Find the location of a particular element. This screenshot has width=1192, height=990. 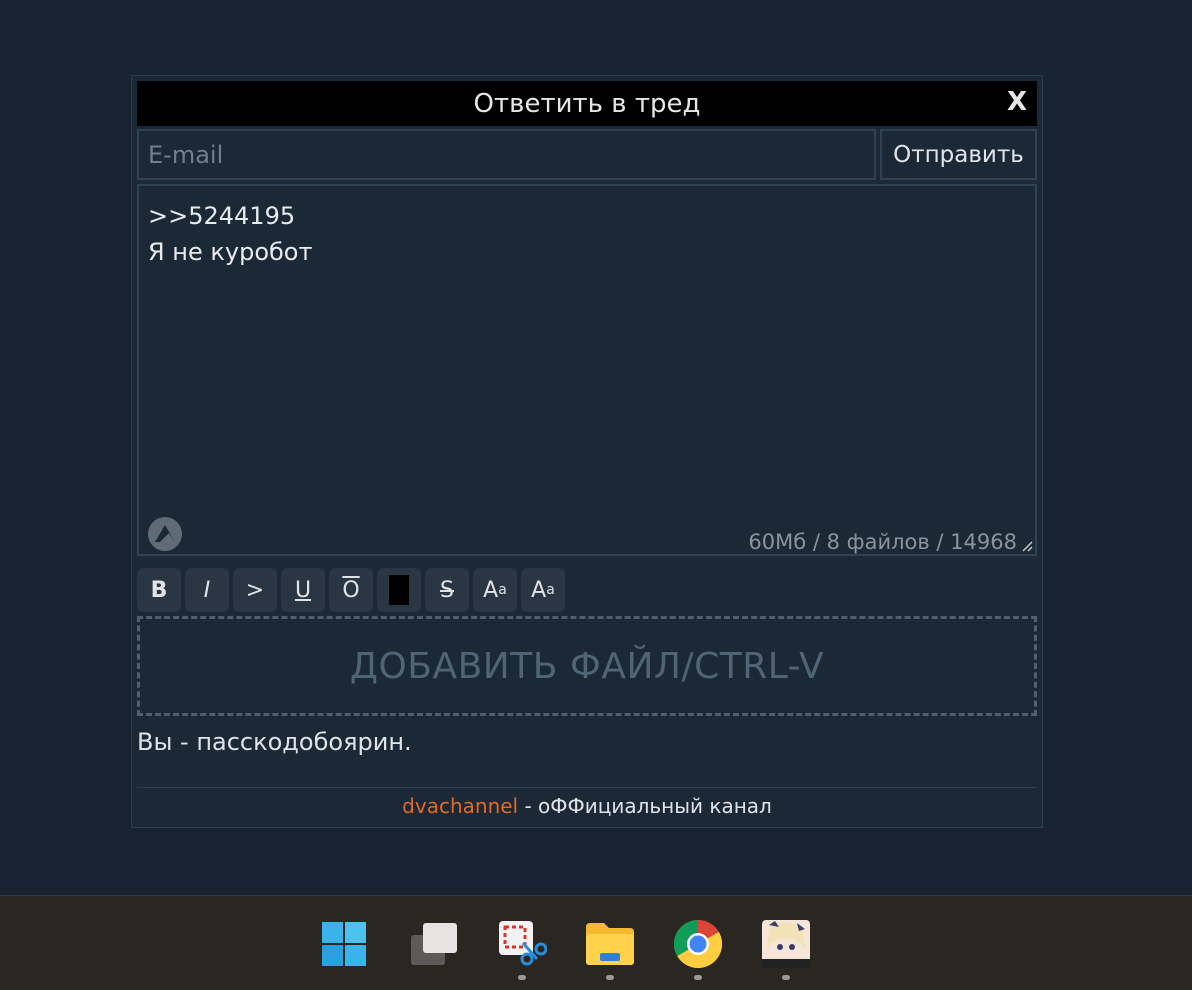

taskbar-snipping-tool is located at coordinates (522, 949).